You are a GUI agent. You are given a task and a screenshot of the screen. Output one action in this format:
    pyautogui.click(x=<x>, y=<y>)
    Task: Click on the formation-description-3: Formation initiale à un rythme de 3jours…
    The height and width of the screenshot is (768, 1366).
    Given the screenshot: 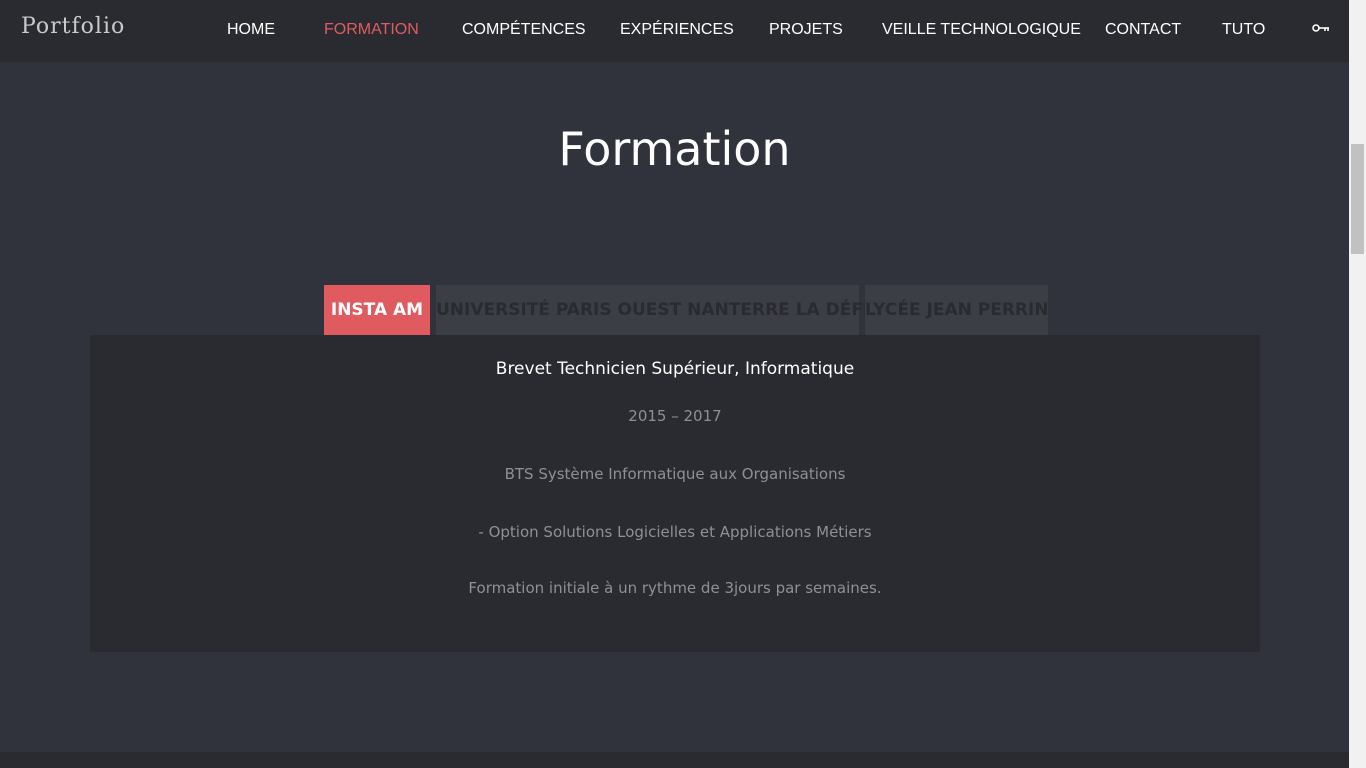 What is the action you would take?
    pyautogui.click(x=675, y=588)
    